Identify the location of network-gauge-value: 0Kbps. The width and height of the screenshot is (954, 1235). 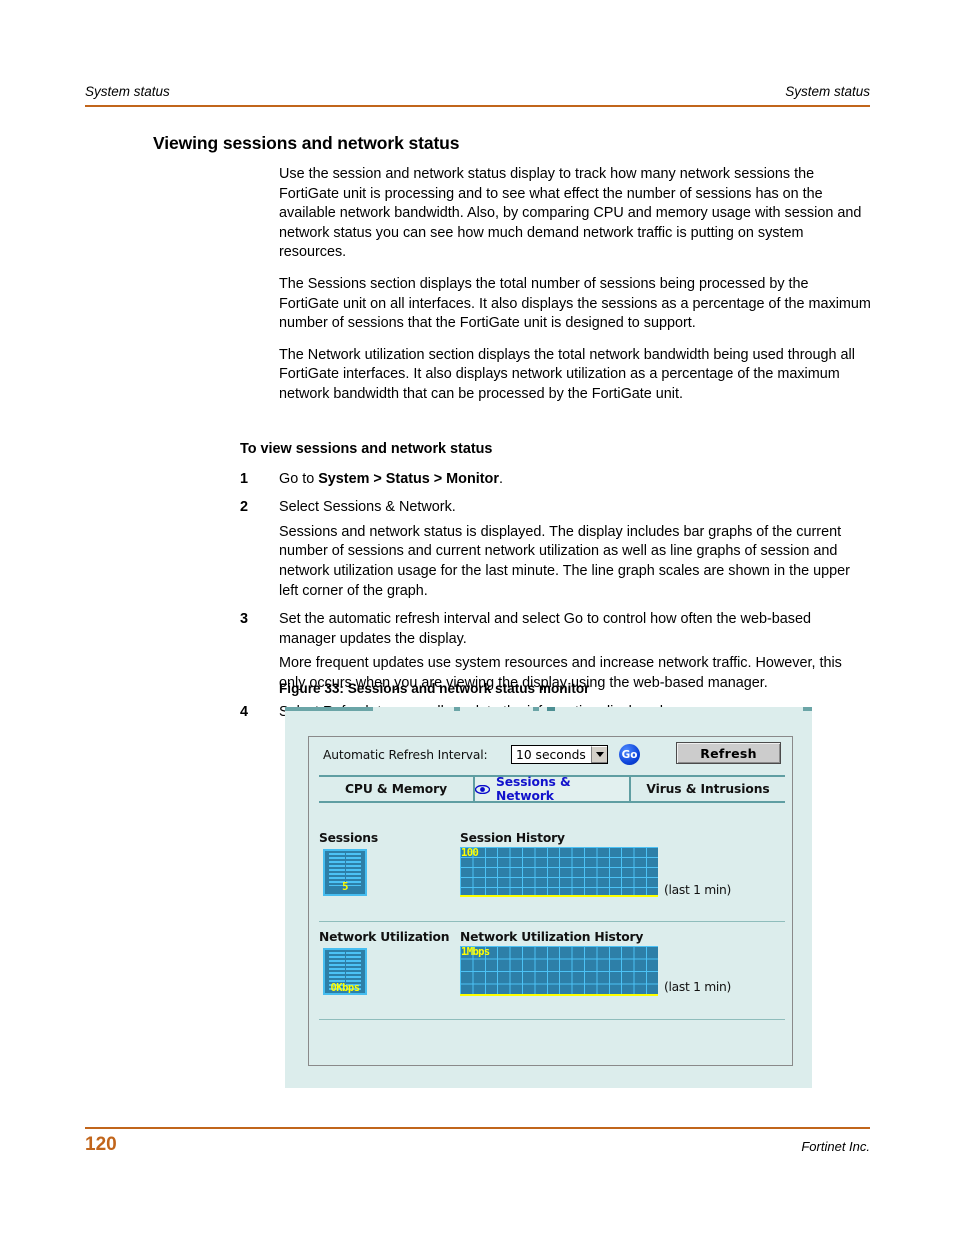
(345, 988).